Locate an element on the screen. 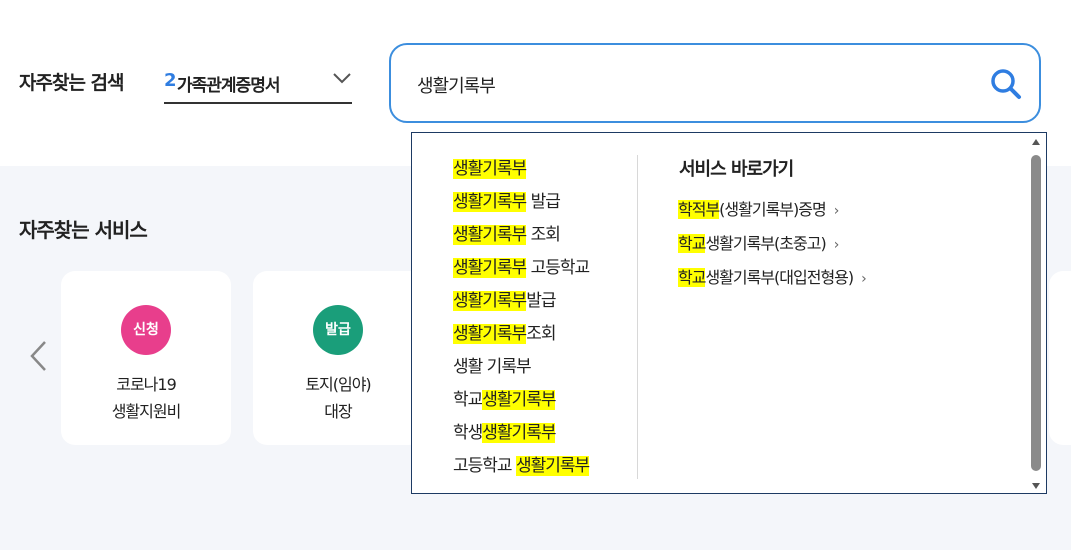 The height and width of the screenshot is (550, 1071). suggestion-item: 학생생활기록부 is located at coordinates (521, 433).